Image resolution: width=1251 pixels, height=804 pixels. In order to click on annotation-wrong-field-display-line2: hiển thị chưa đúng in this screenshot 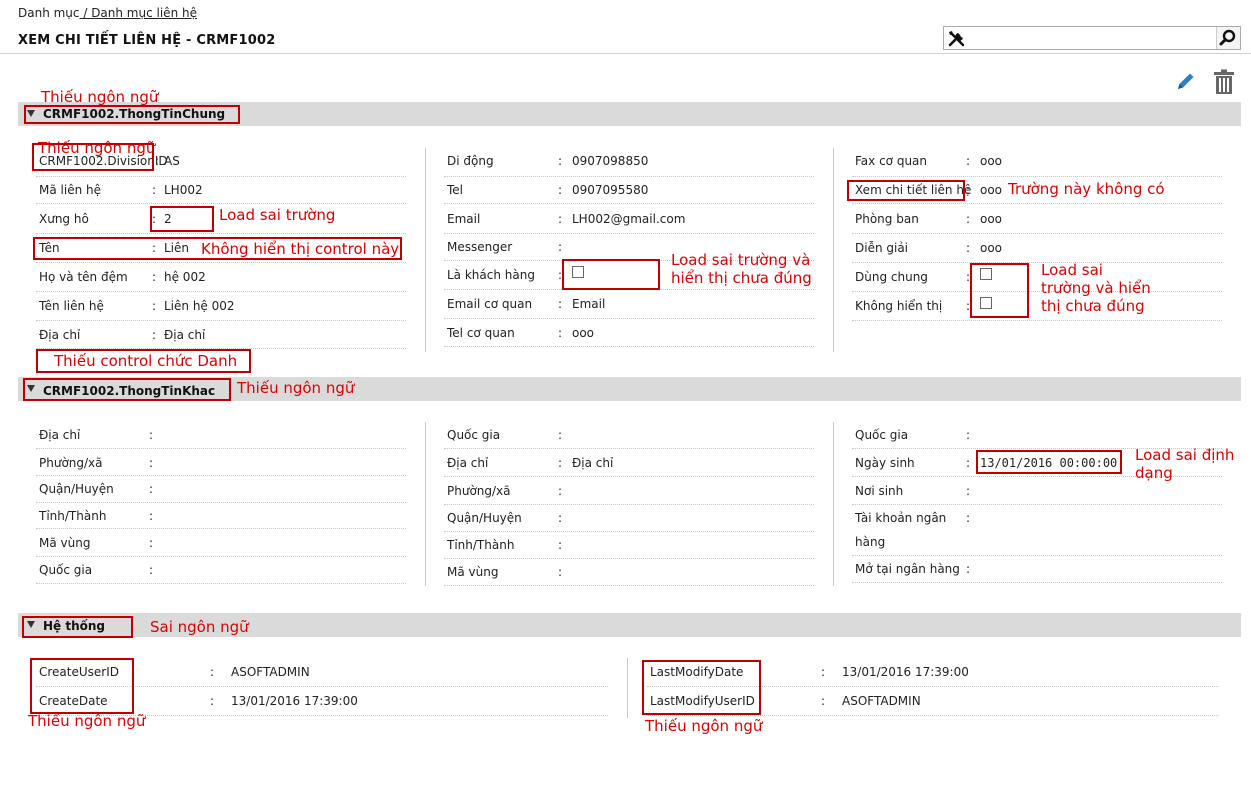, I will do `click(741, 278)`.